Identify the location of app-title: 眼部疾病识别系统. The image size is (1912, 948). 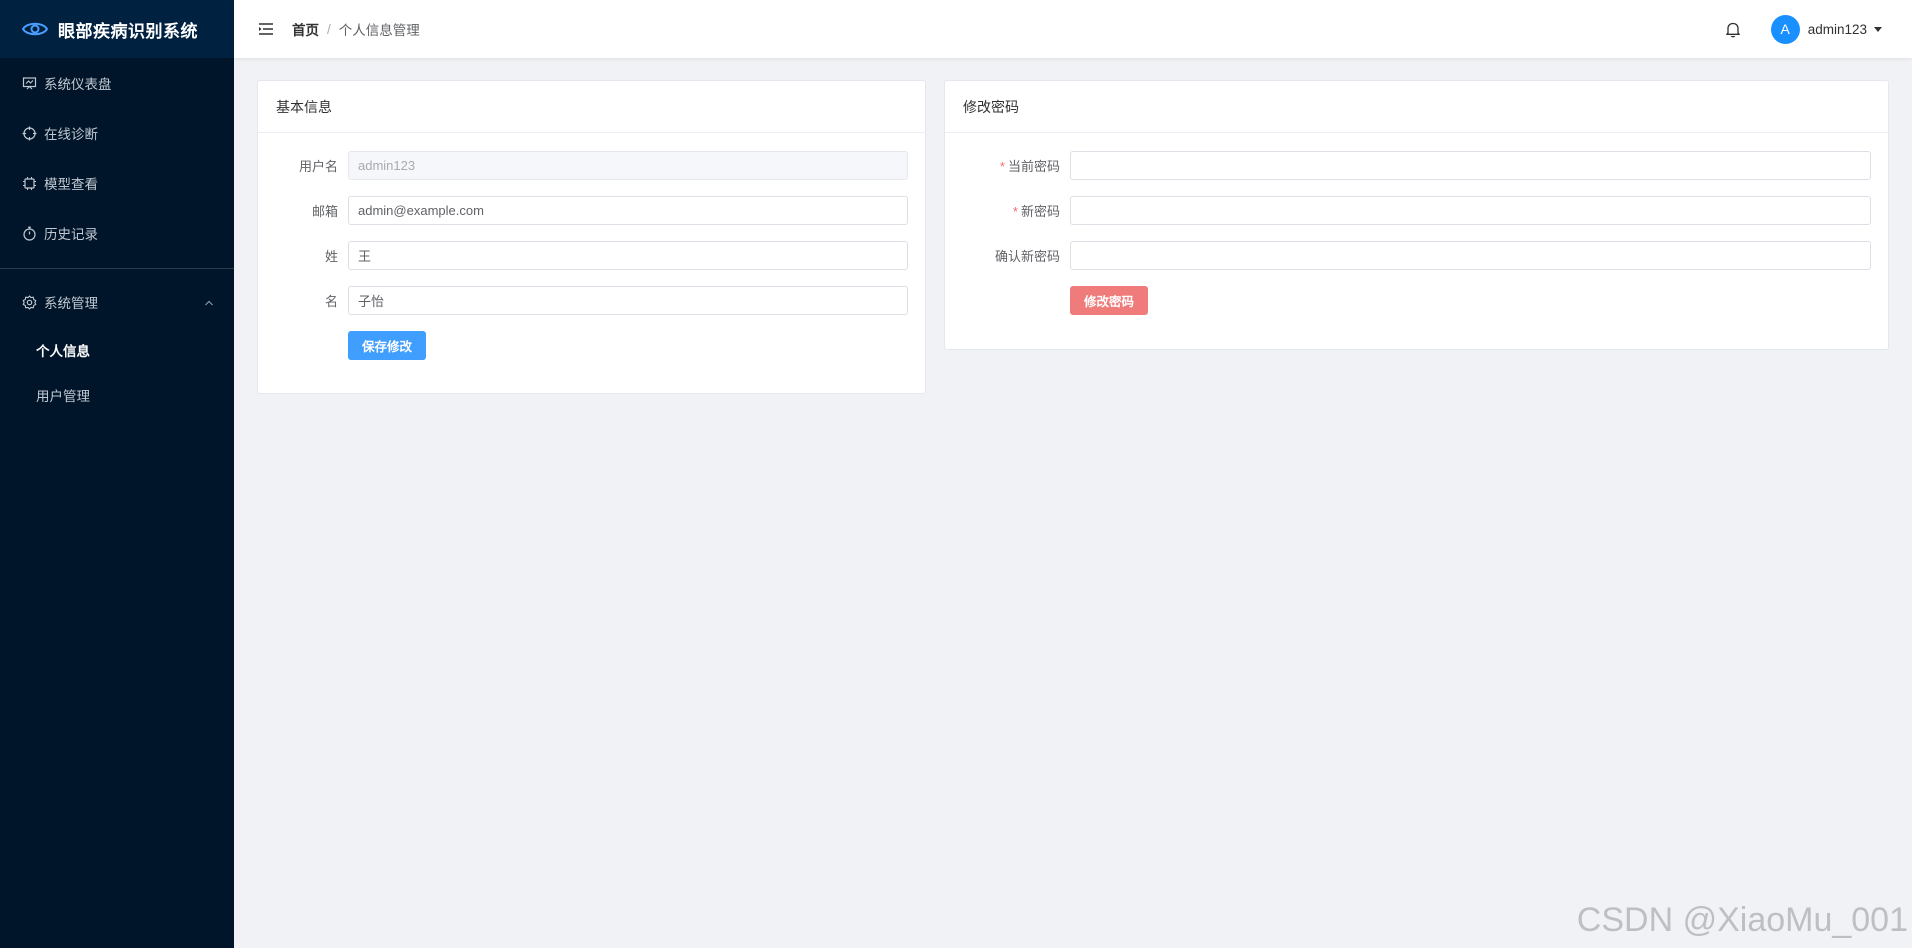
(128, 31).